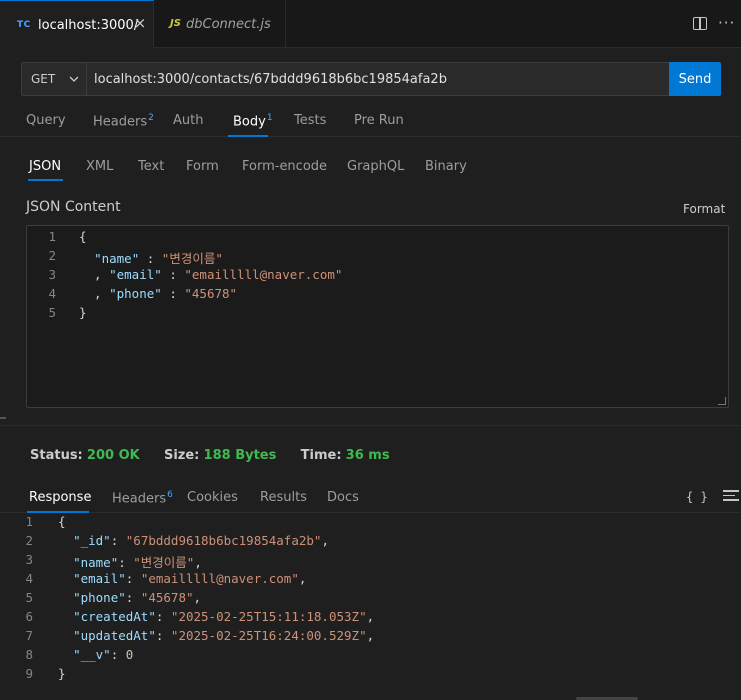 This screenshot has width=741, height=700. What do you see at coordinates (195, 274) in the screenshot?
I see `editor-line: 3 , "email" : "emailllll@naver.com"` at bounding box center [195, 274].